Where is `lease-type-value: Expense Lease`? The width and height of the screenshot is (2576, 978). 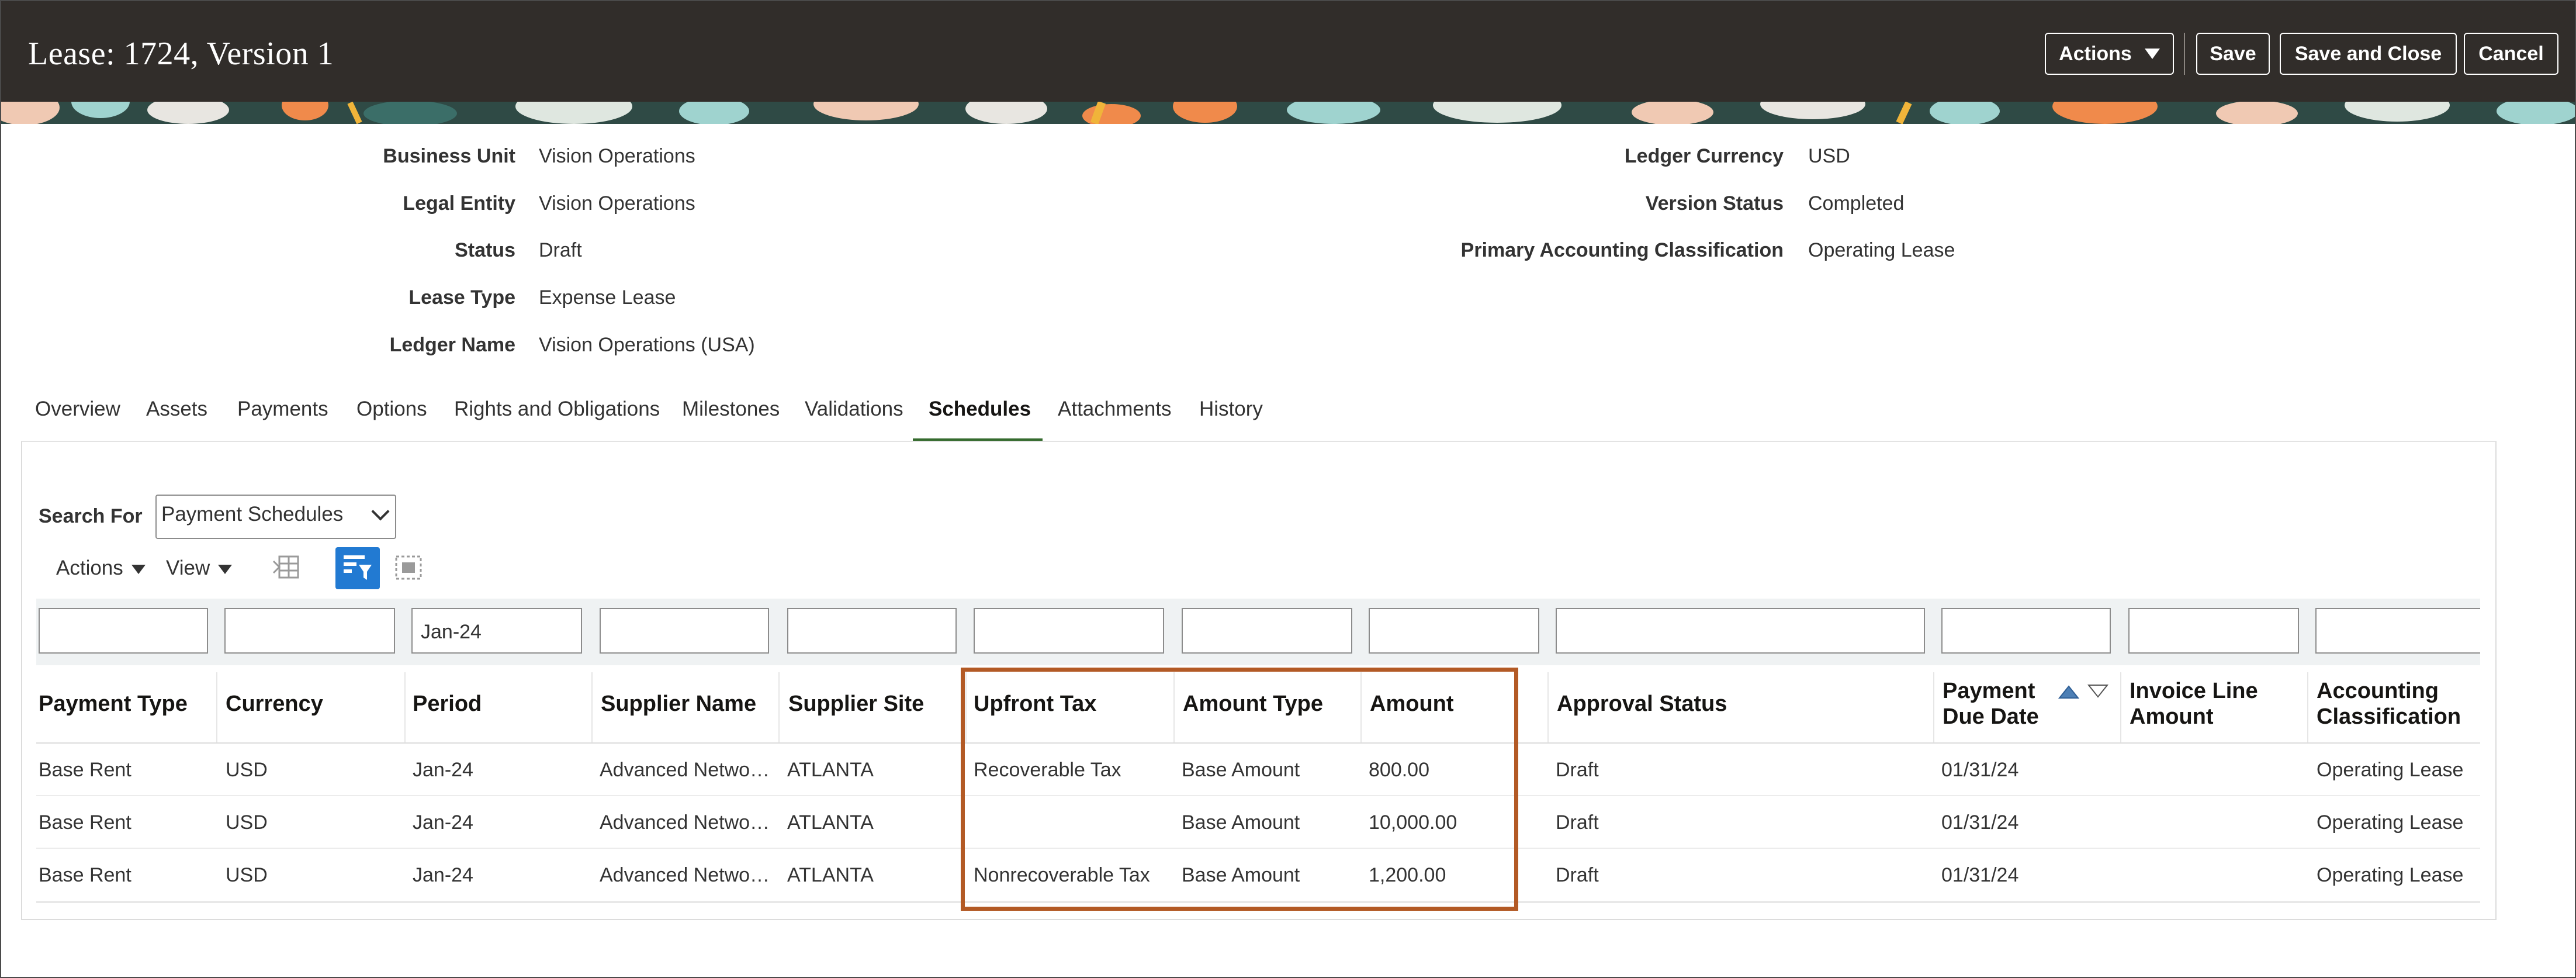 lease-type-value: Expense Lease is located at coordinates (607, 297).